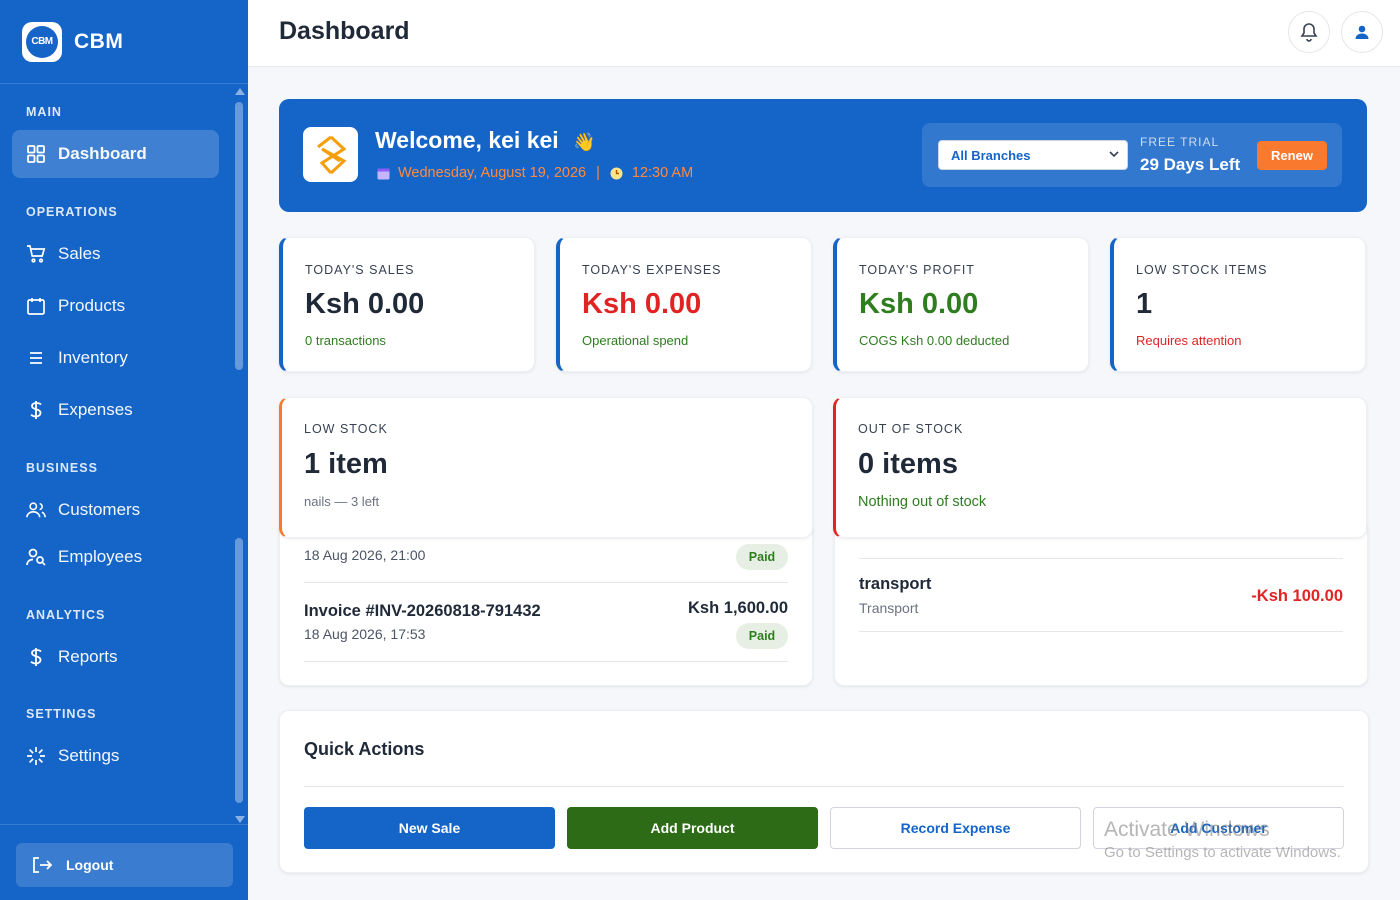  I want to click on brand-logo-text: CBM, so click(42, 41).